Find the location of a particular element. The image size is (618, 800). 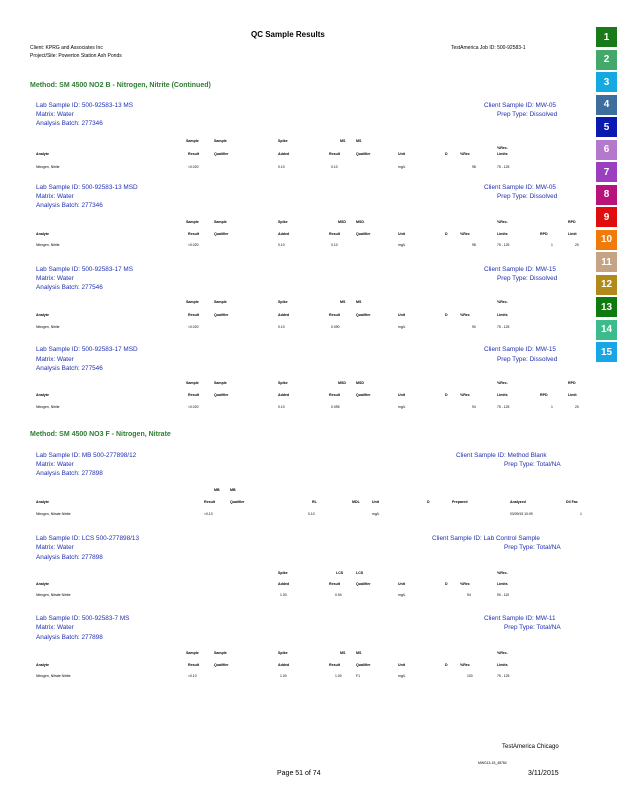

matrix: Matrix: Water is located at coordinates (55, 278).